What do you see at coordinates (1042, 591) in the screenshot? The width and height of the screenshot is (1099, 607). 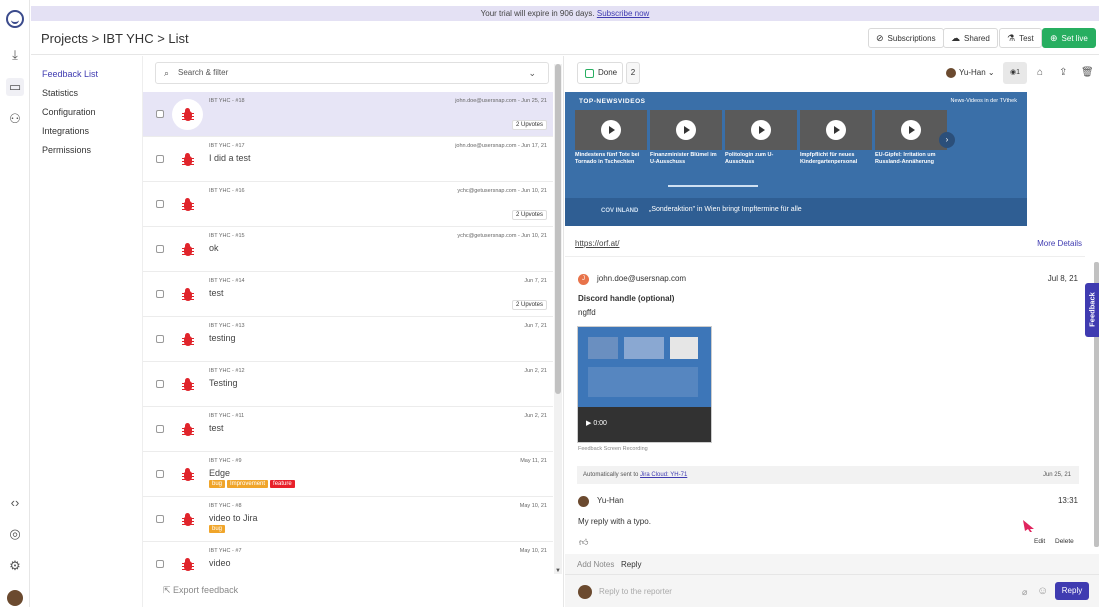 I see `emoji-icon: ☺` at bounding box center [1042, 591].